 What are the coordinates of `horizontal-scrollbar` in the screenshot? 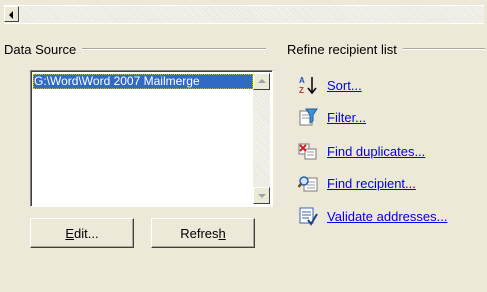 It's located at (244, 14).